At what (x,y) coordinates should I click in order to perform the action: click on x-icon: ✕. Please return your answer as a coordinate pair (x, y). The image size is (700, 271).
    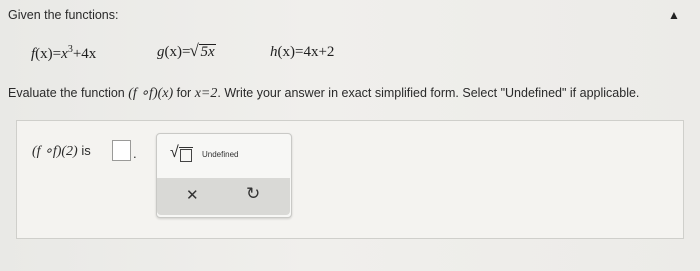
    Looking at the image, I should click on (192, 195).